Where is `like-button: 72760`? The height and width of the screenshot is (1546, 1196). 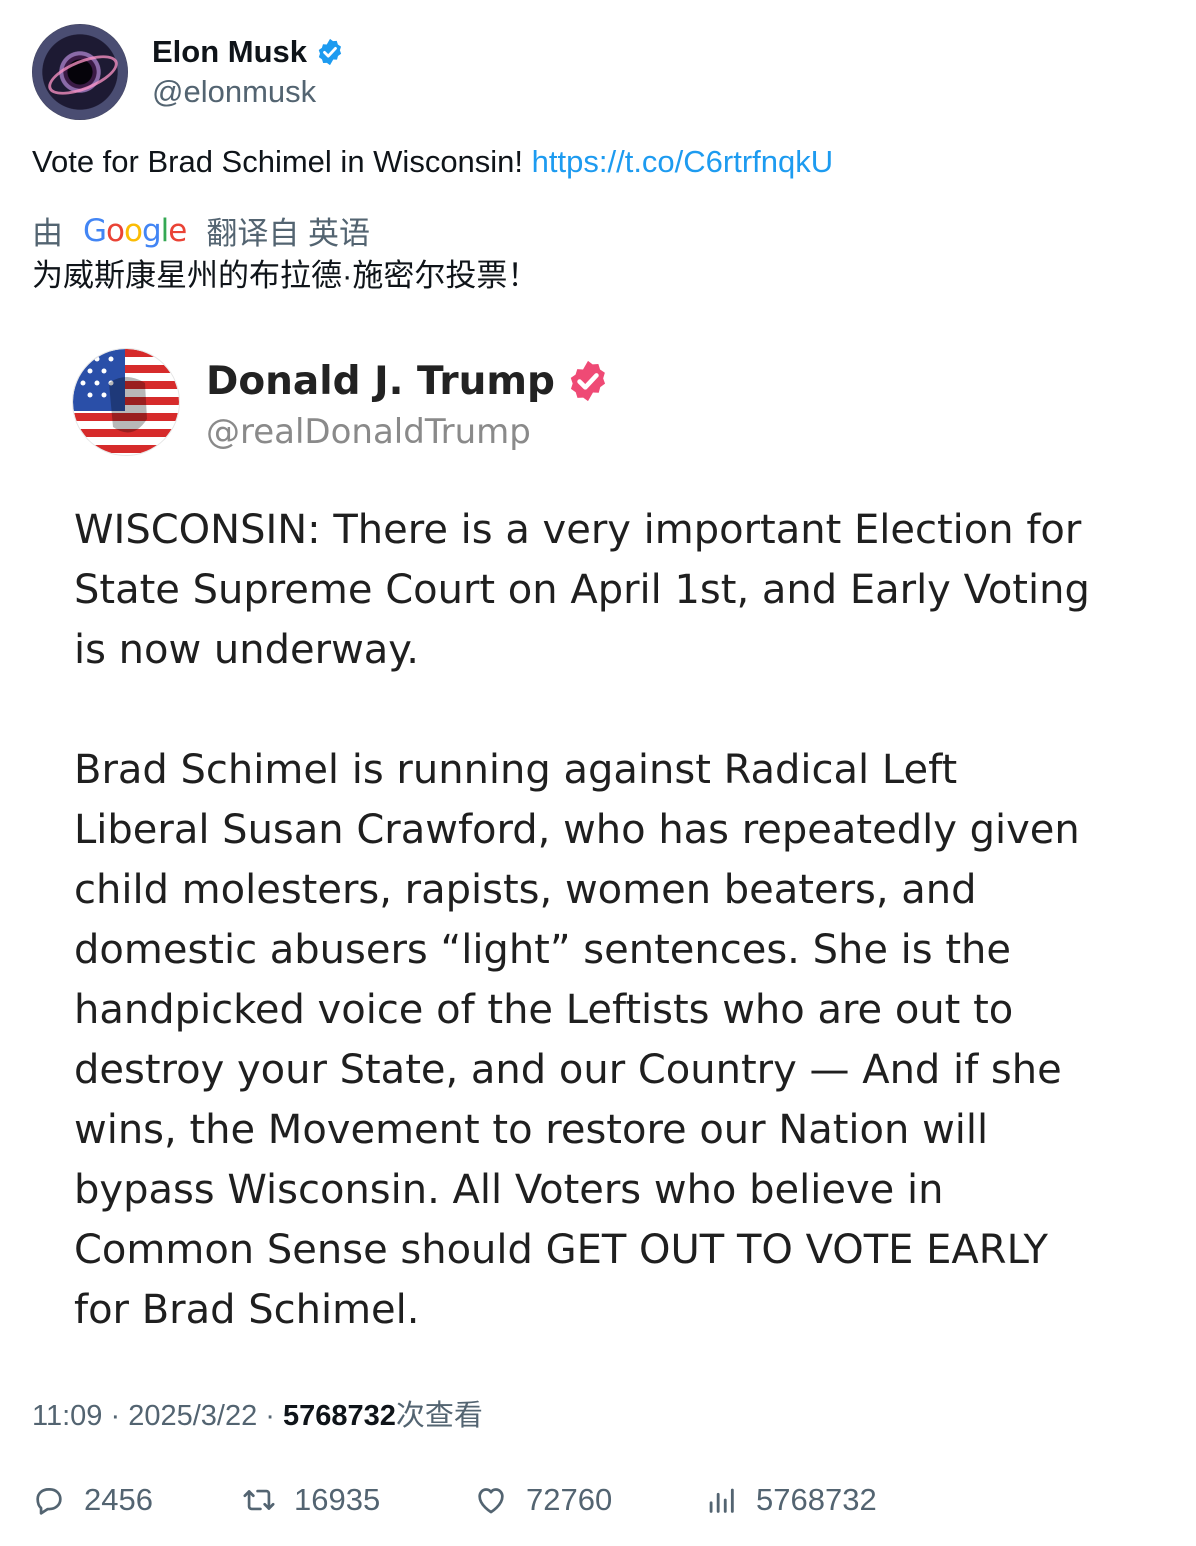 like-button: 72760 is located at coordinates (543, 1500).